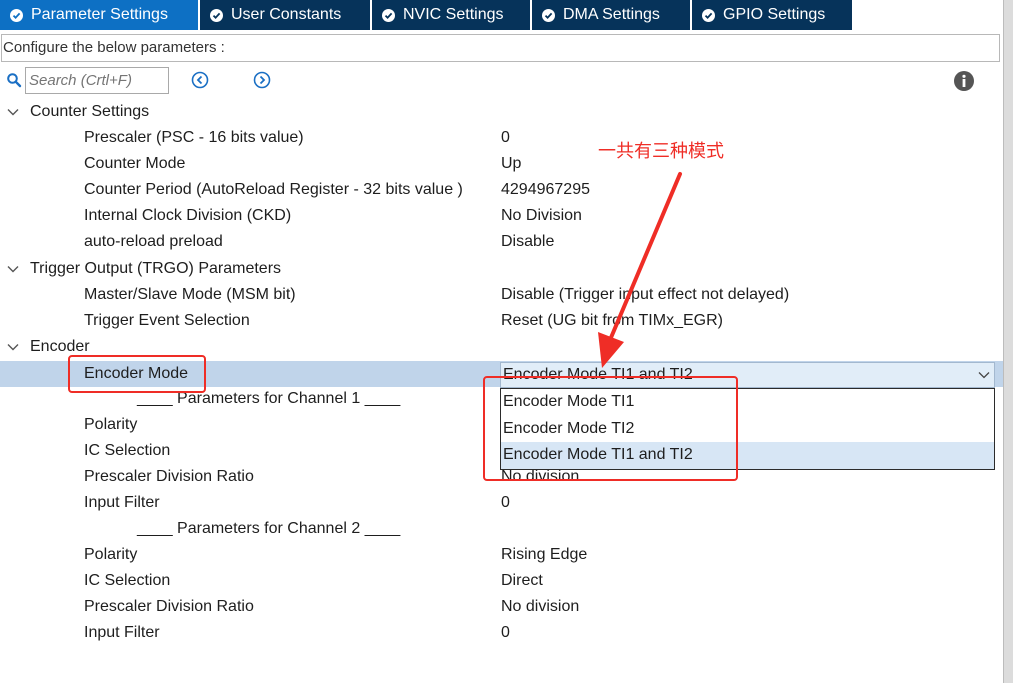 The image size is (1013, 683). Describe the element at coordinates (190, 294) in the screenshot. I see `param-label: Master/Slave Mode (MSM bit)` at that location.